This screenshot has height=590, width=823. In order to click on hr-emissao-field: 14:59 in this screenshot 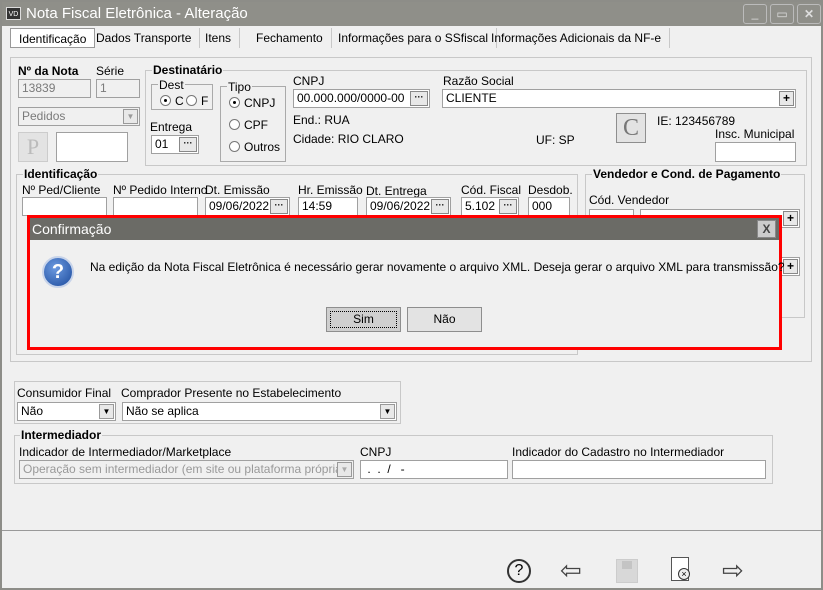, I will do `click(328, 206)`.